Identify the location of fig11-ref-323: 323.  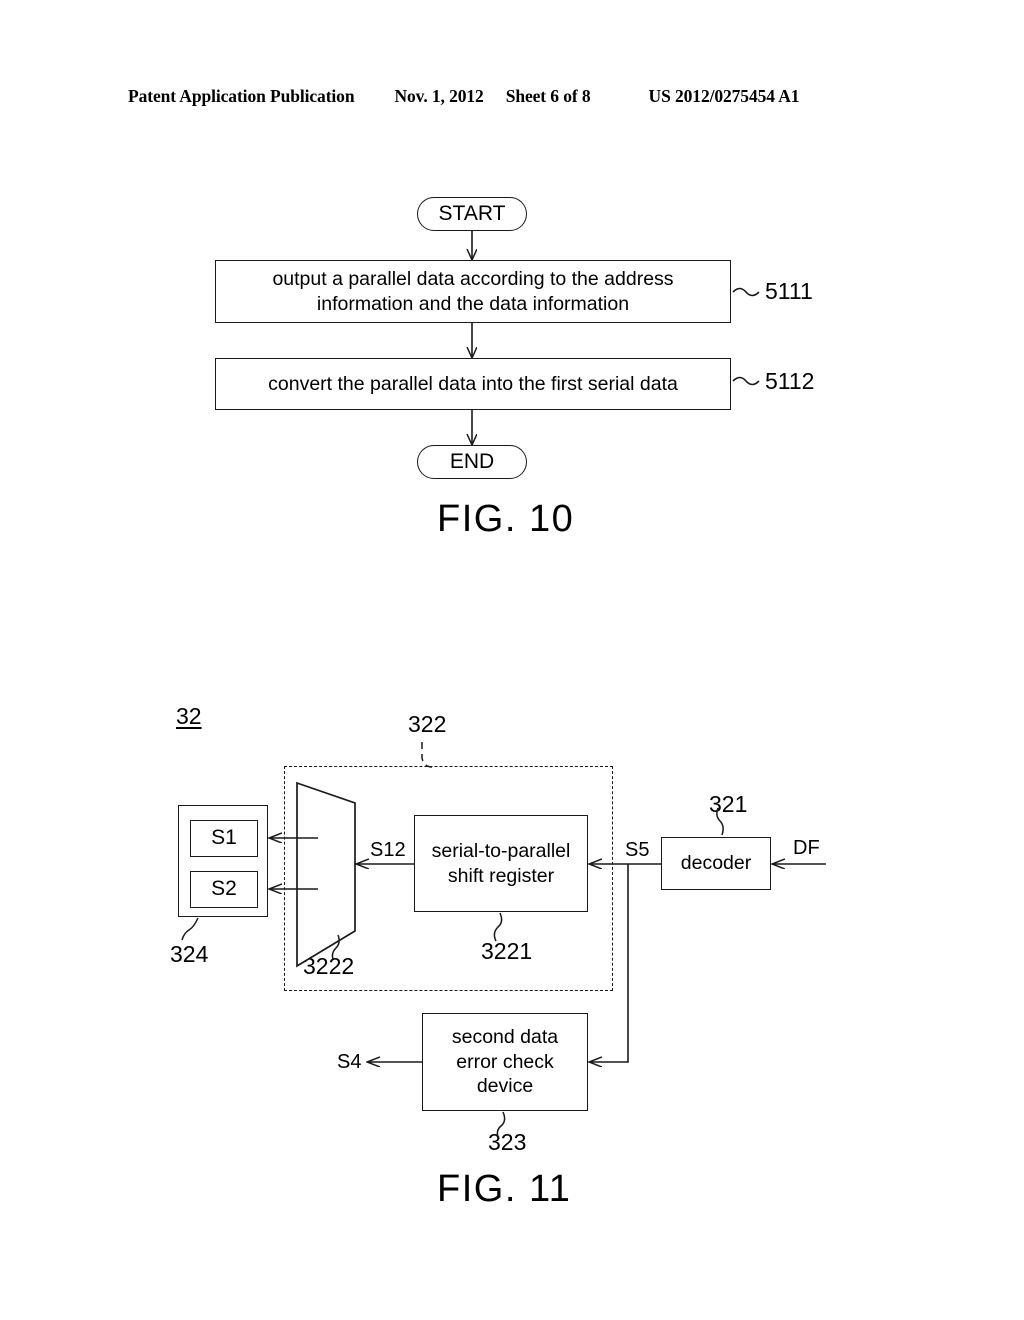
(507, 1142).